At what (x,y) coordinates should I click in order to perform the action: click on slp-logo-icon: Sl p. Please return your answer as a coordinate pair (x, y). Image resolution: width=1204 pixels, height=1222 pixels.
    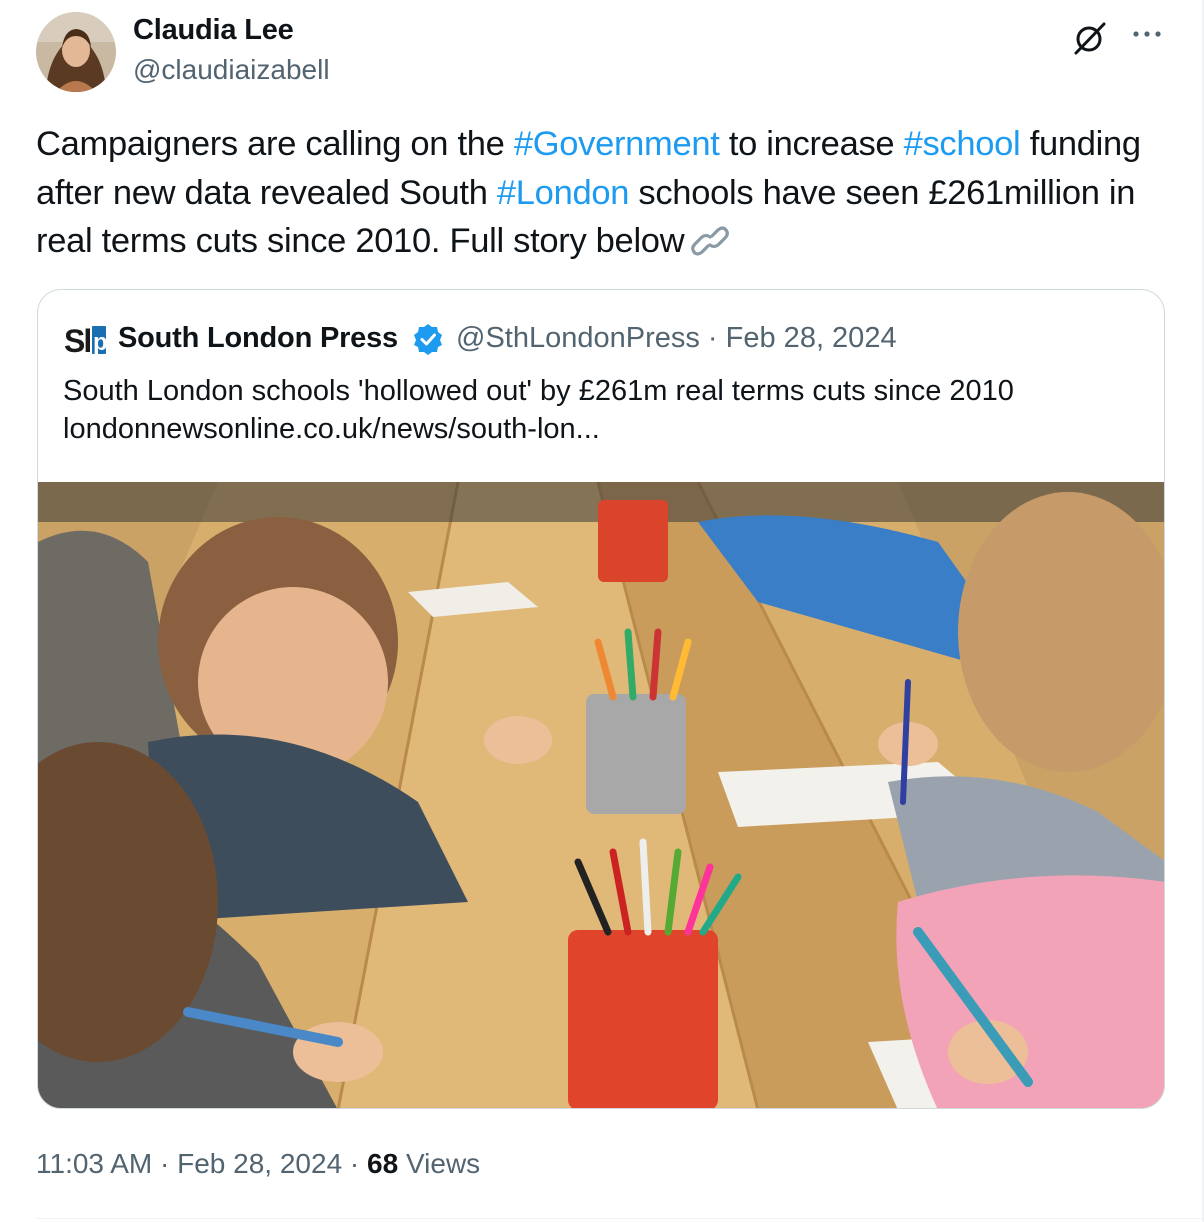
    Looking at the image, I should click on (86, 340).